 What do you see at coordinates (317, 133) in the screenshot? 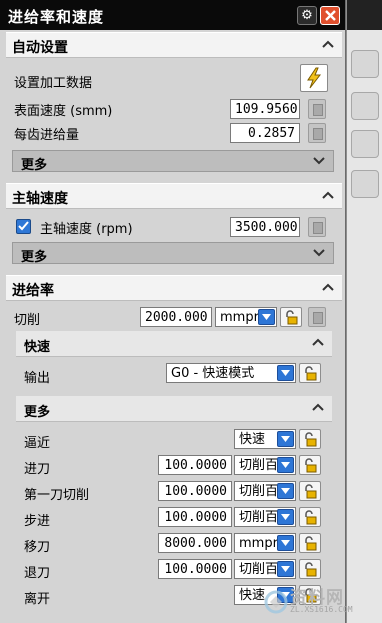
I see `feed-per-tooth-calc-button` at bounding box center [317, 133].